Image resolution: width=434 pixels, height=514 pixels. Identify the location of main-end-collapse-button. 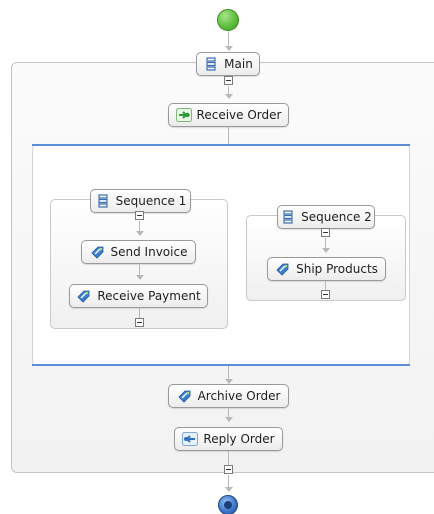
(228, 469).